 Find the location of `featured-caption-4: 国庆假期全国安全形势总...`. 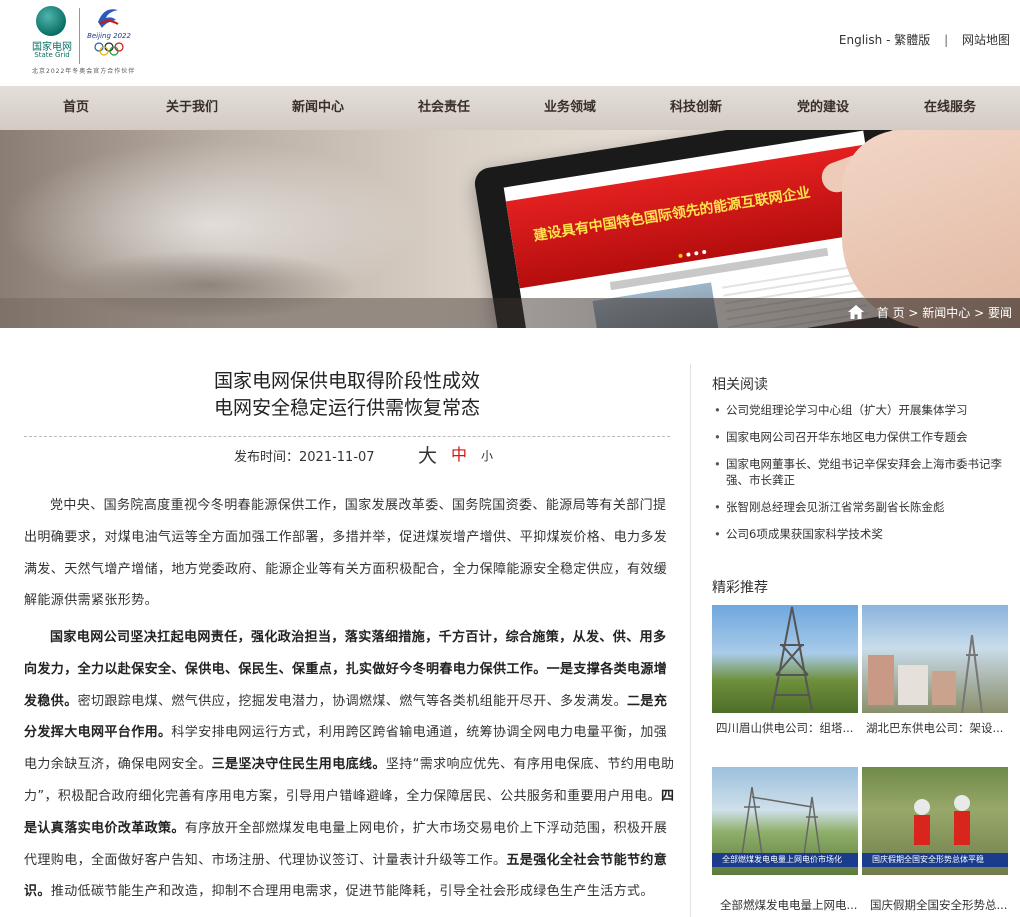

featured-caption-4: 国庆假期全国安全形势总... is located at coordinates (943, 905).